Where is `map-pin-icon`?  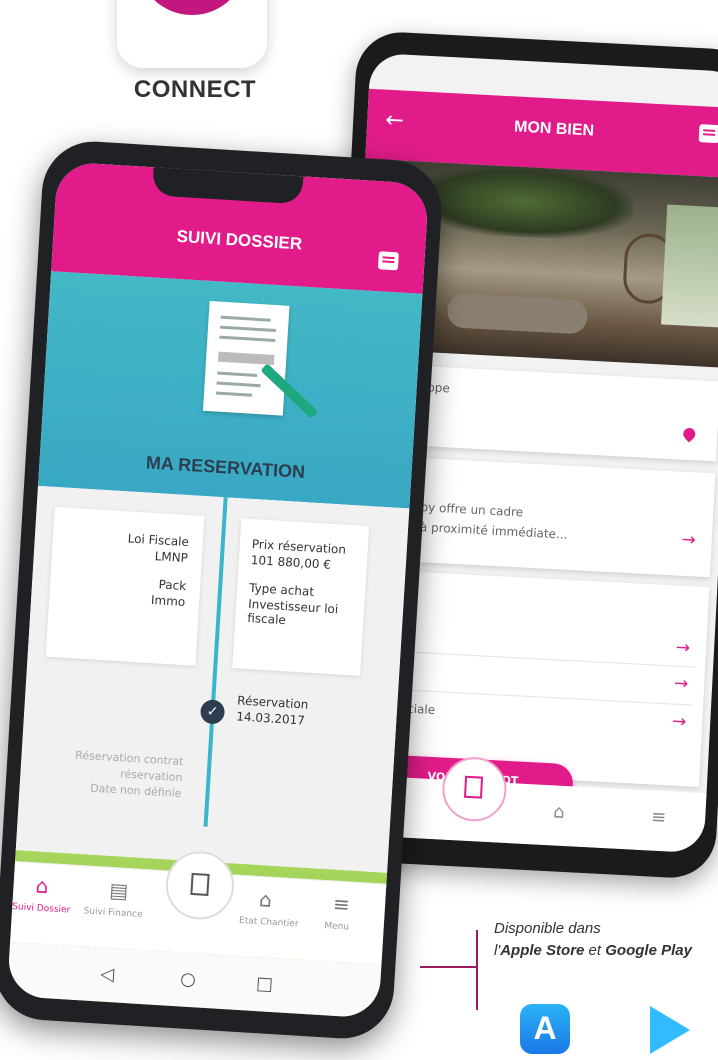
map-pin-icon is located at coordinates (689, 434).